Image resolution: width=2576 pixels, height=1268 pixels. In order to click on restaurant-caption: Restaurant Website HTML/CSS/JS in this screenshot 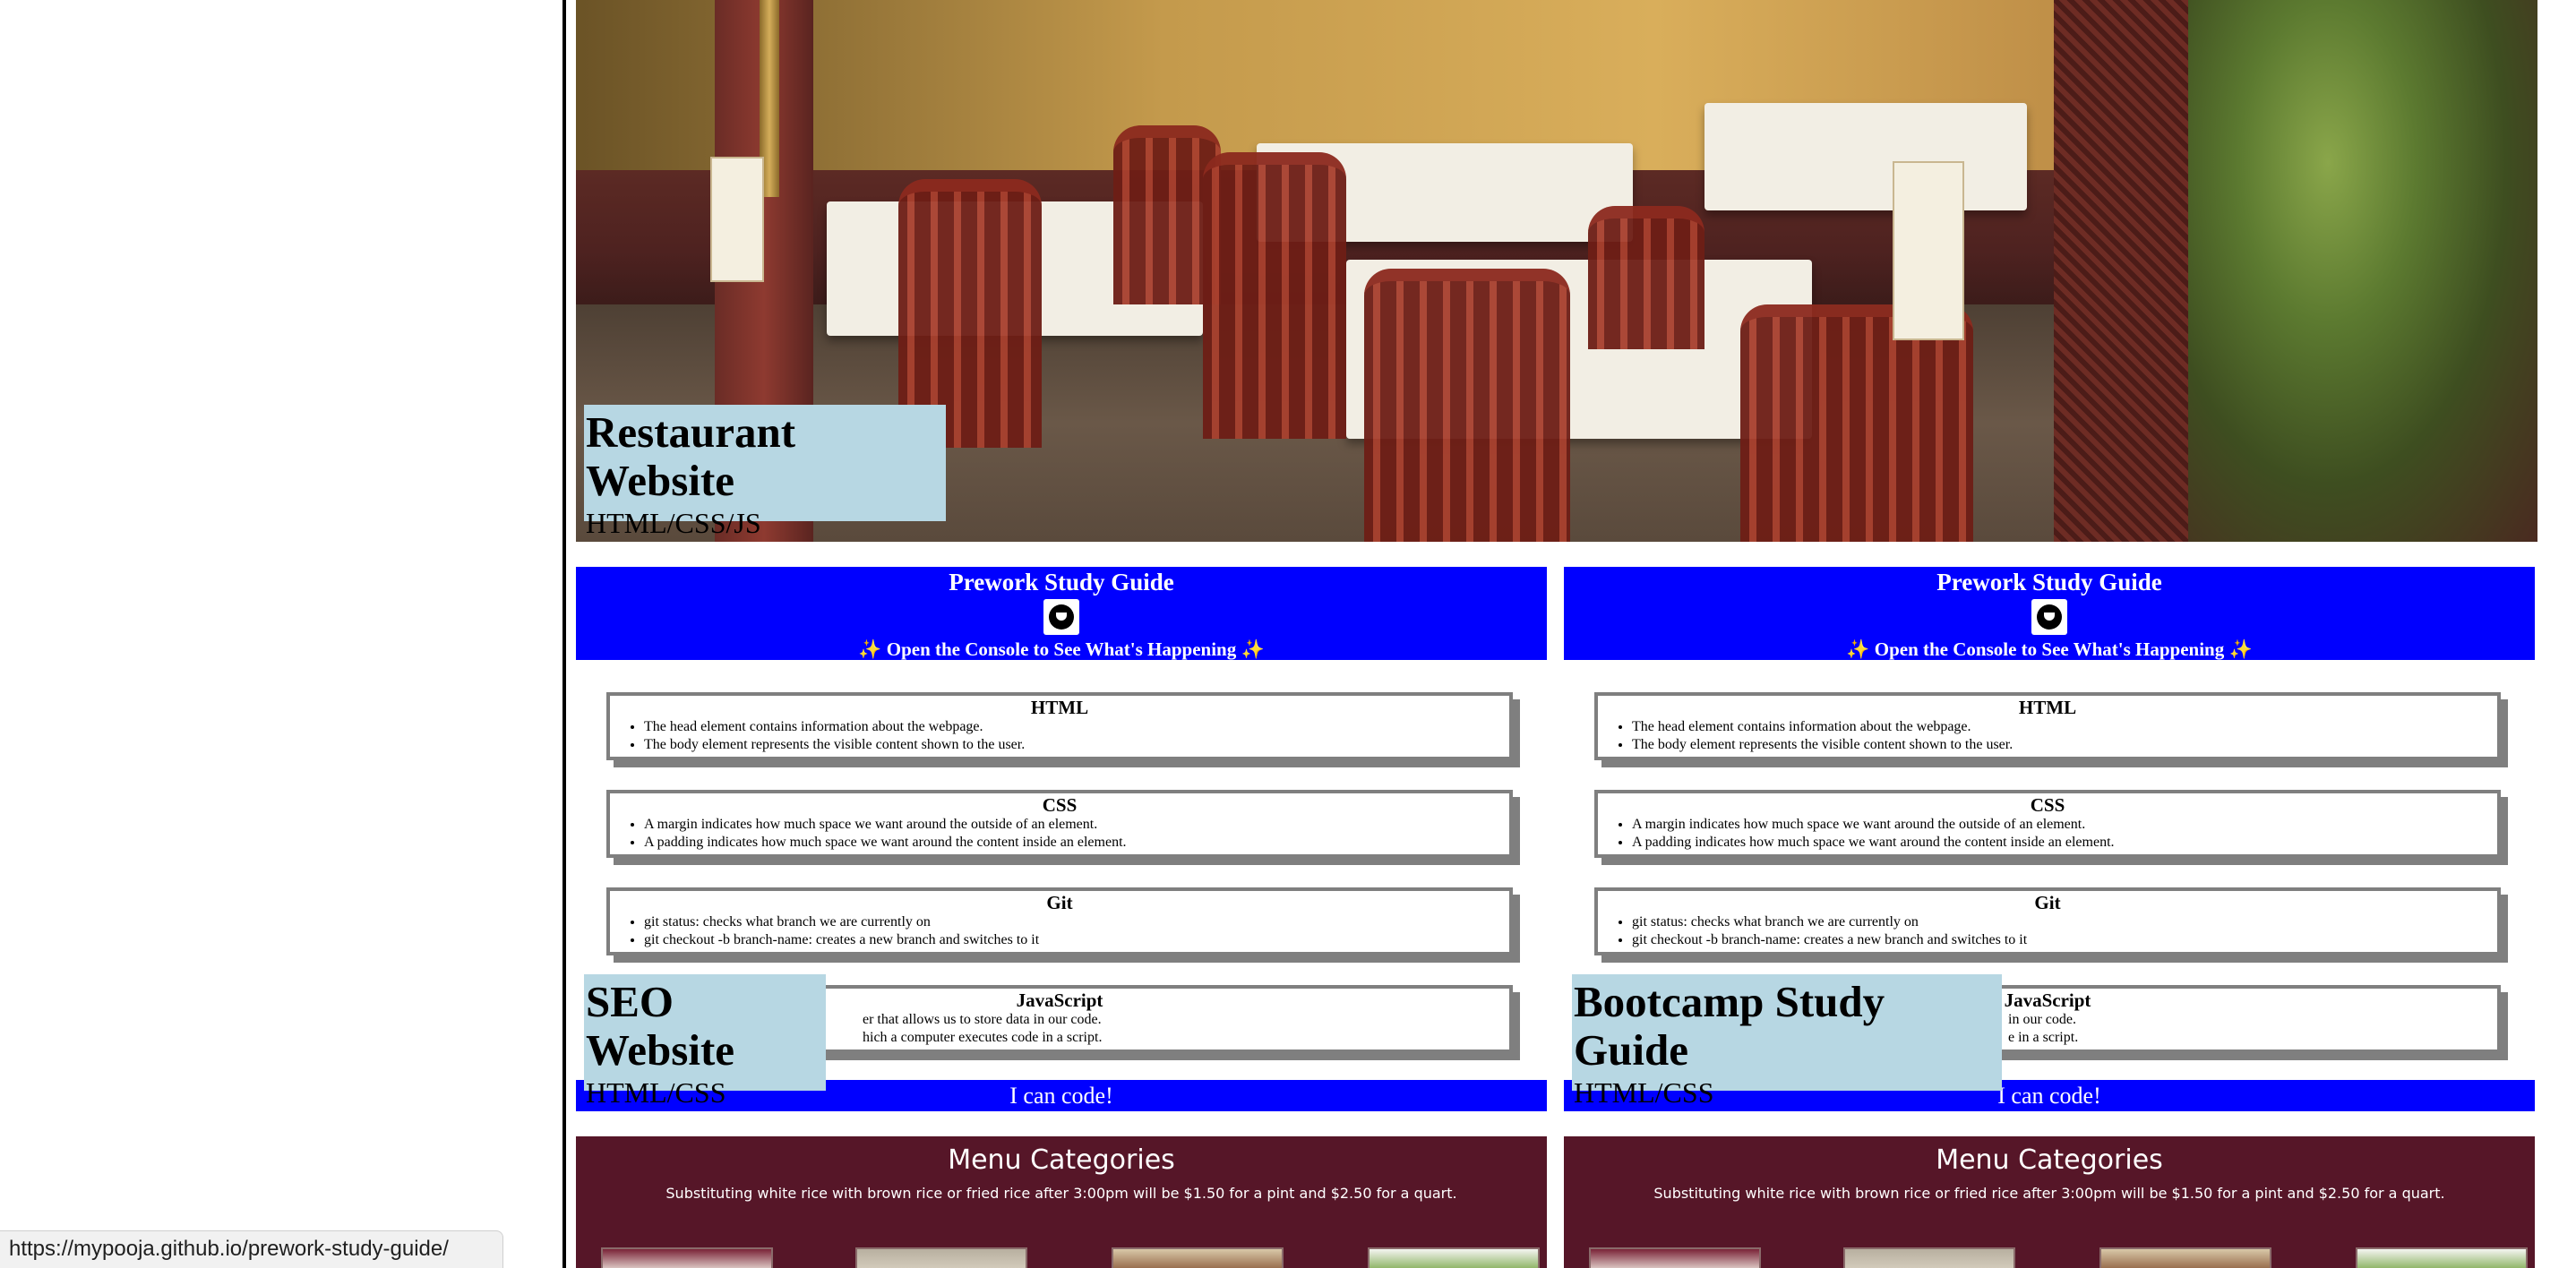, I will do `click(765, 472)`.